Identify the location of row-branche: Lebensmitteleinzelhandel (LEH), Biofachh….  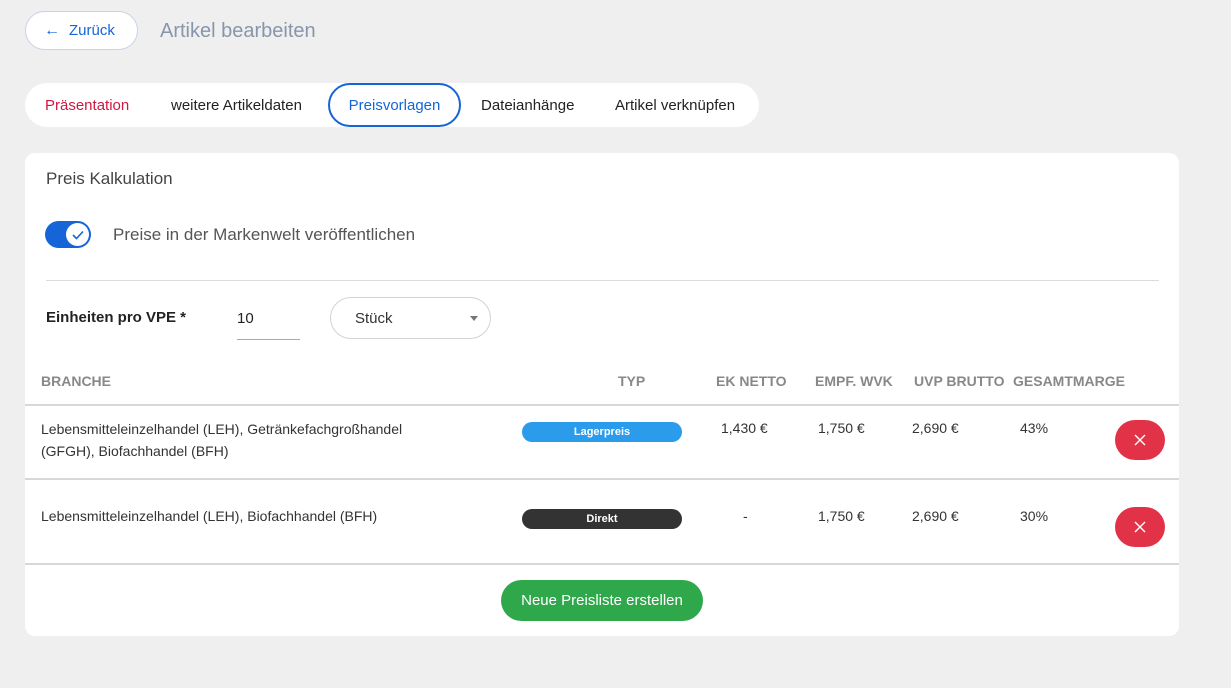
(209, 516).